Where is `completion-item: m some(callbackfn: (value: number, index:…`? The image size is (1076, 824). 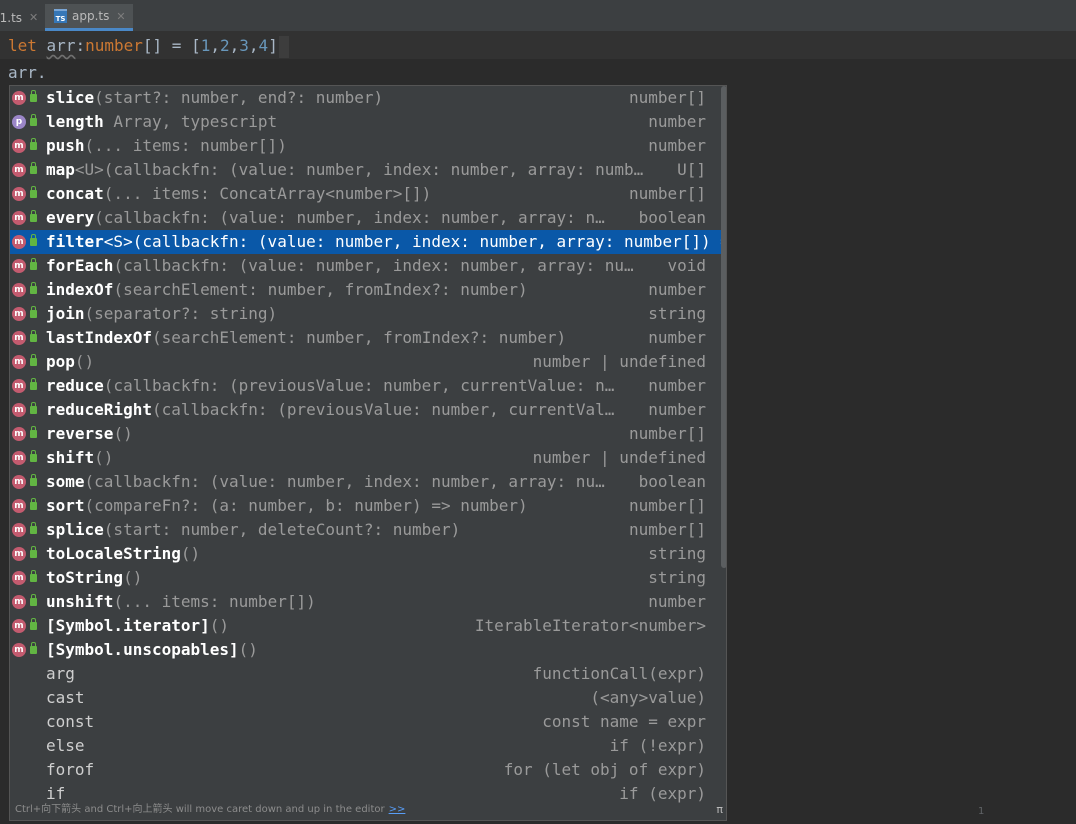
completion-item: m some(callbackfn: (value: number, index:… is located at coordinates (368, 482).